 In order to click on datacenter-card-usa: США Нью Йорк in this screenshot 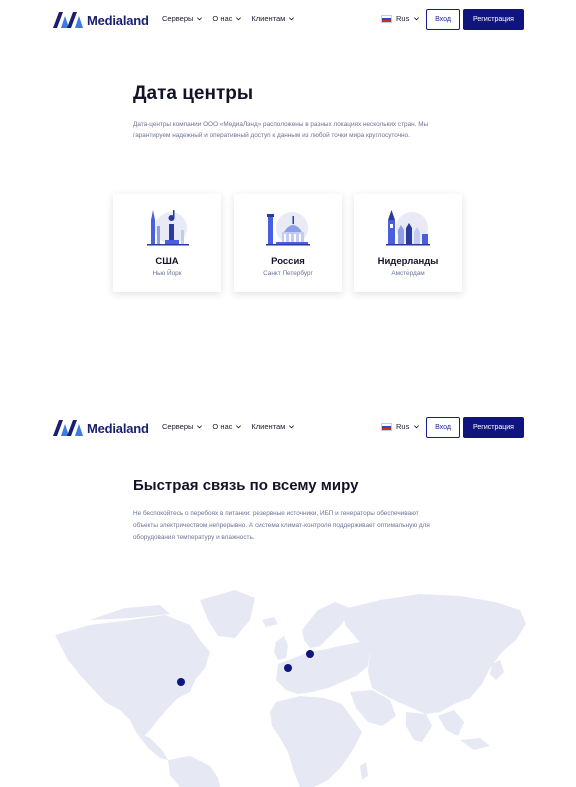, I will do `click(167, 243)`.